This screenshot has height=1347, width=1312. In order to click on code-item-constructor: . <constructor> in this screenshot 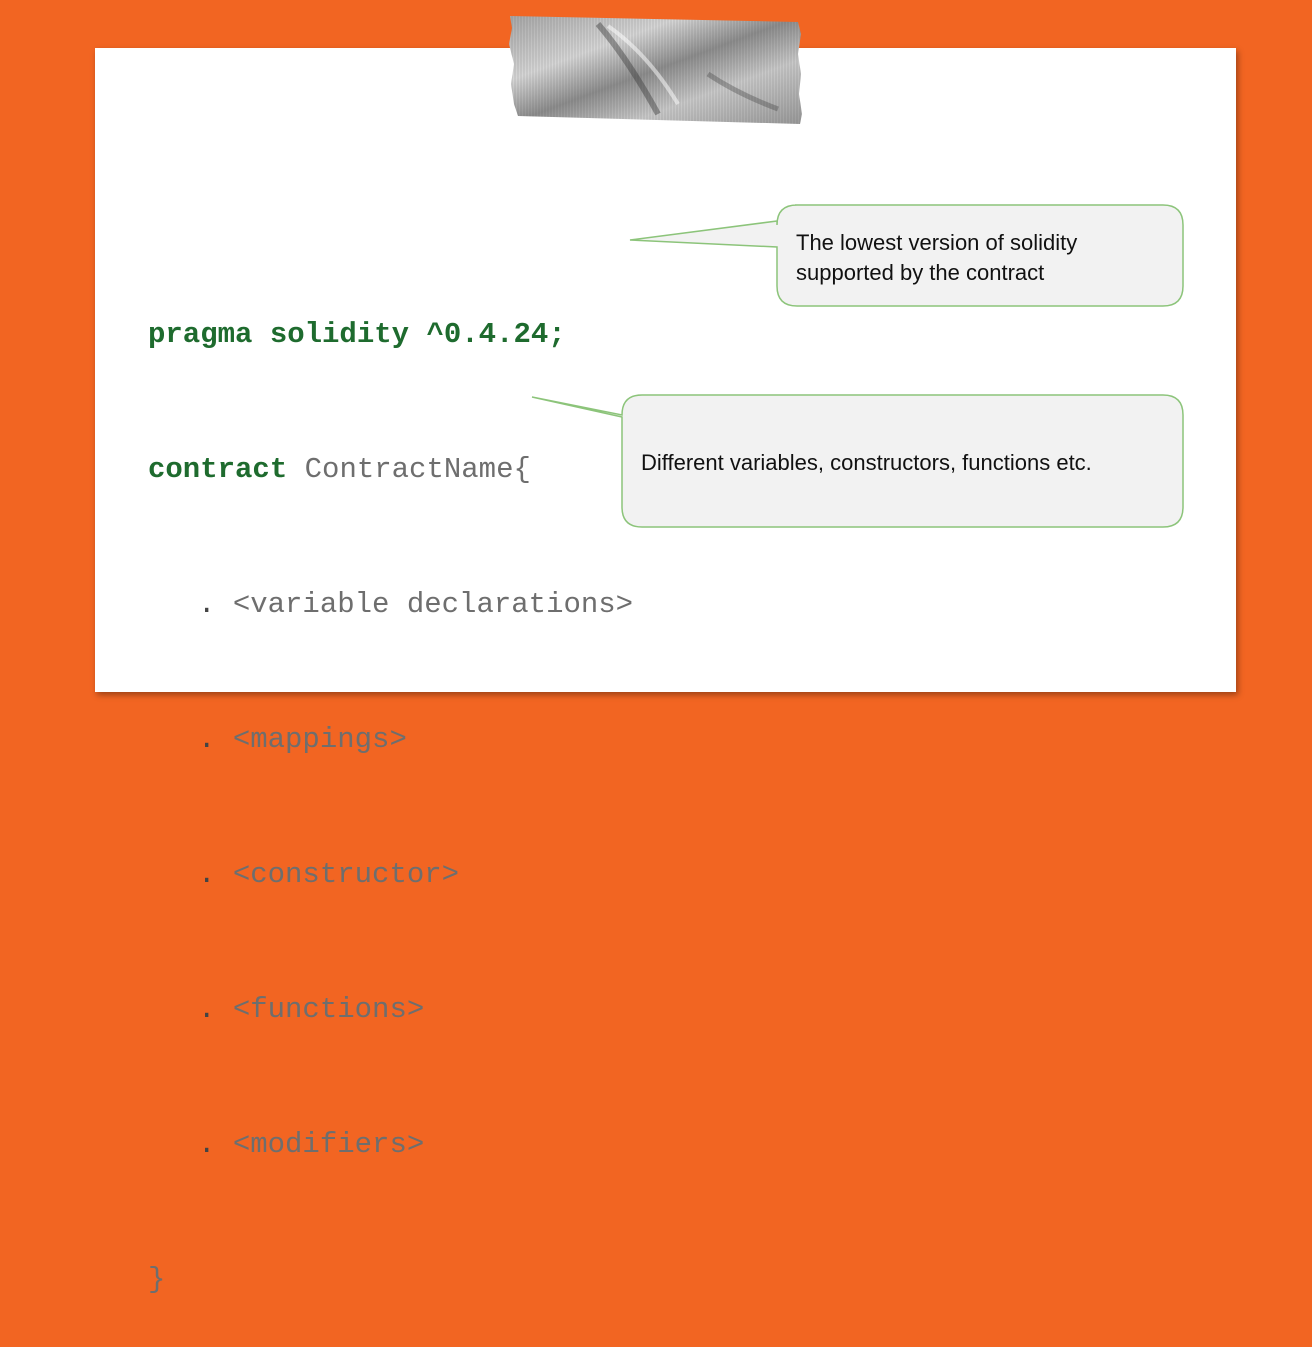, I will do `click(390, 874)`.